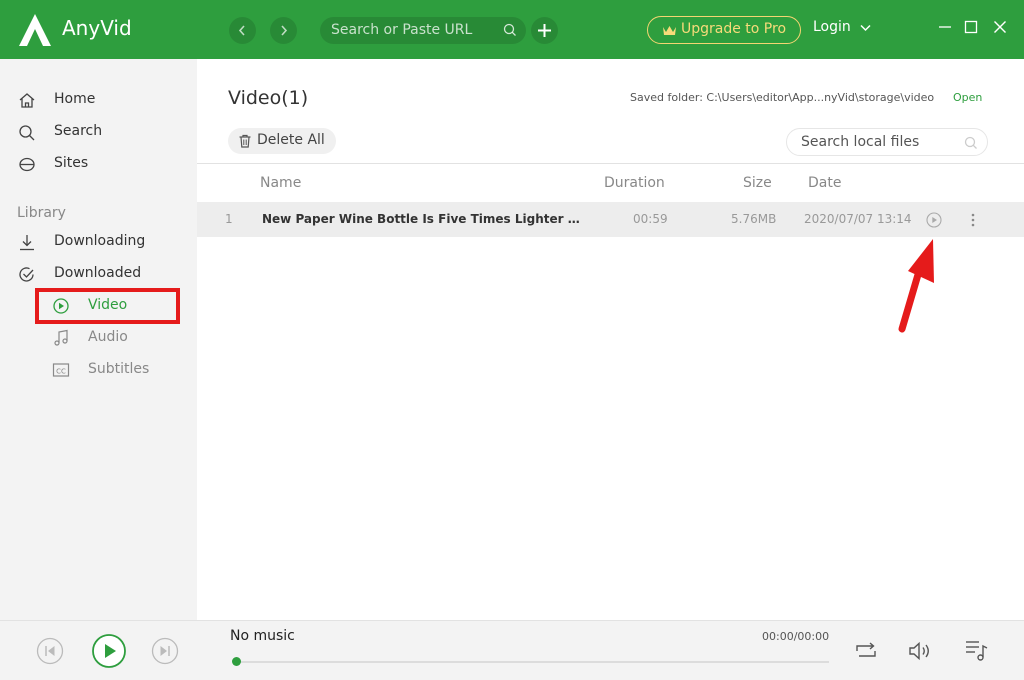  What do you see at coordinates (971, 27) in the screenshot?
I see `maximize-icon` at bounding box center [971, 27].